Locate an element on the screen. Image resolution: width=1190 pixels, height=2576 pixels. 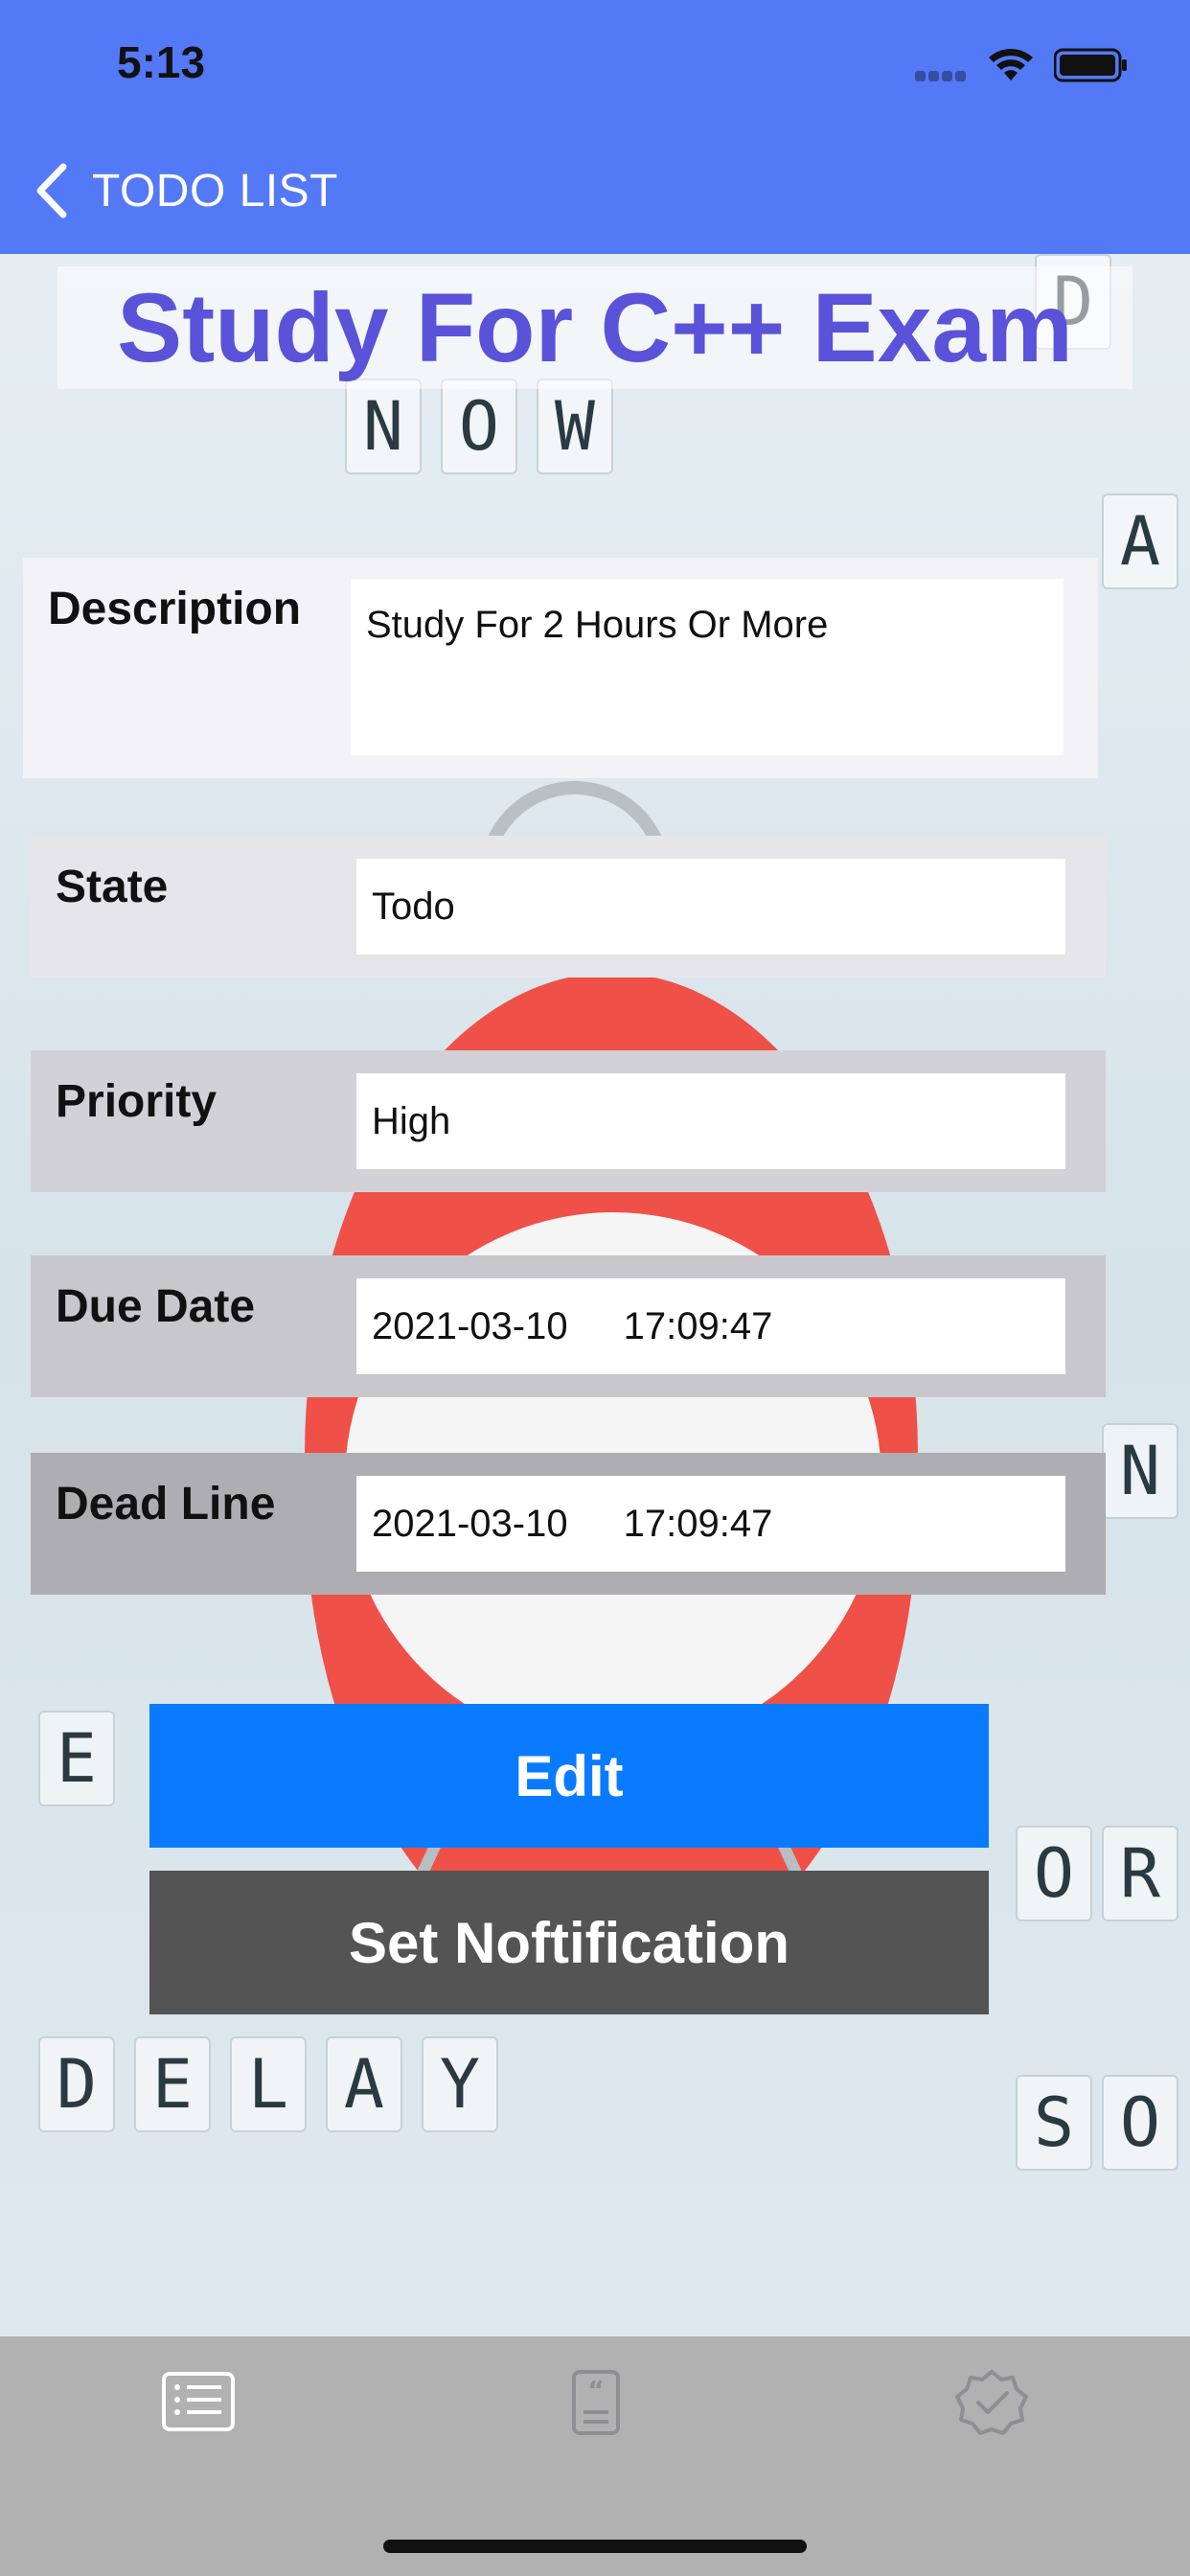
task-title: Study For C++ Exam is located at coordinates (595, 327).